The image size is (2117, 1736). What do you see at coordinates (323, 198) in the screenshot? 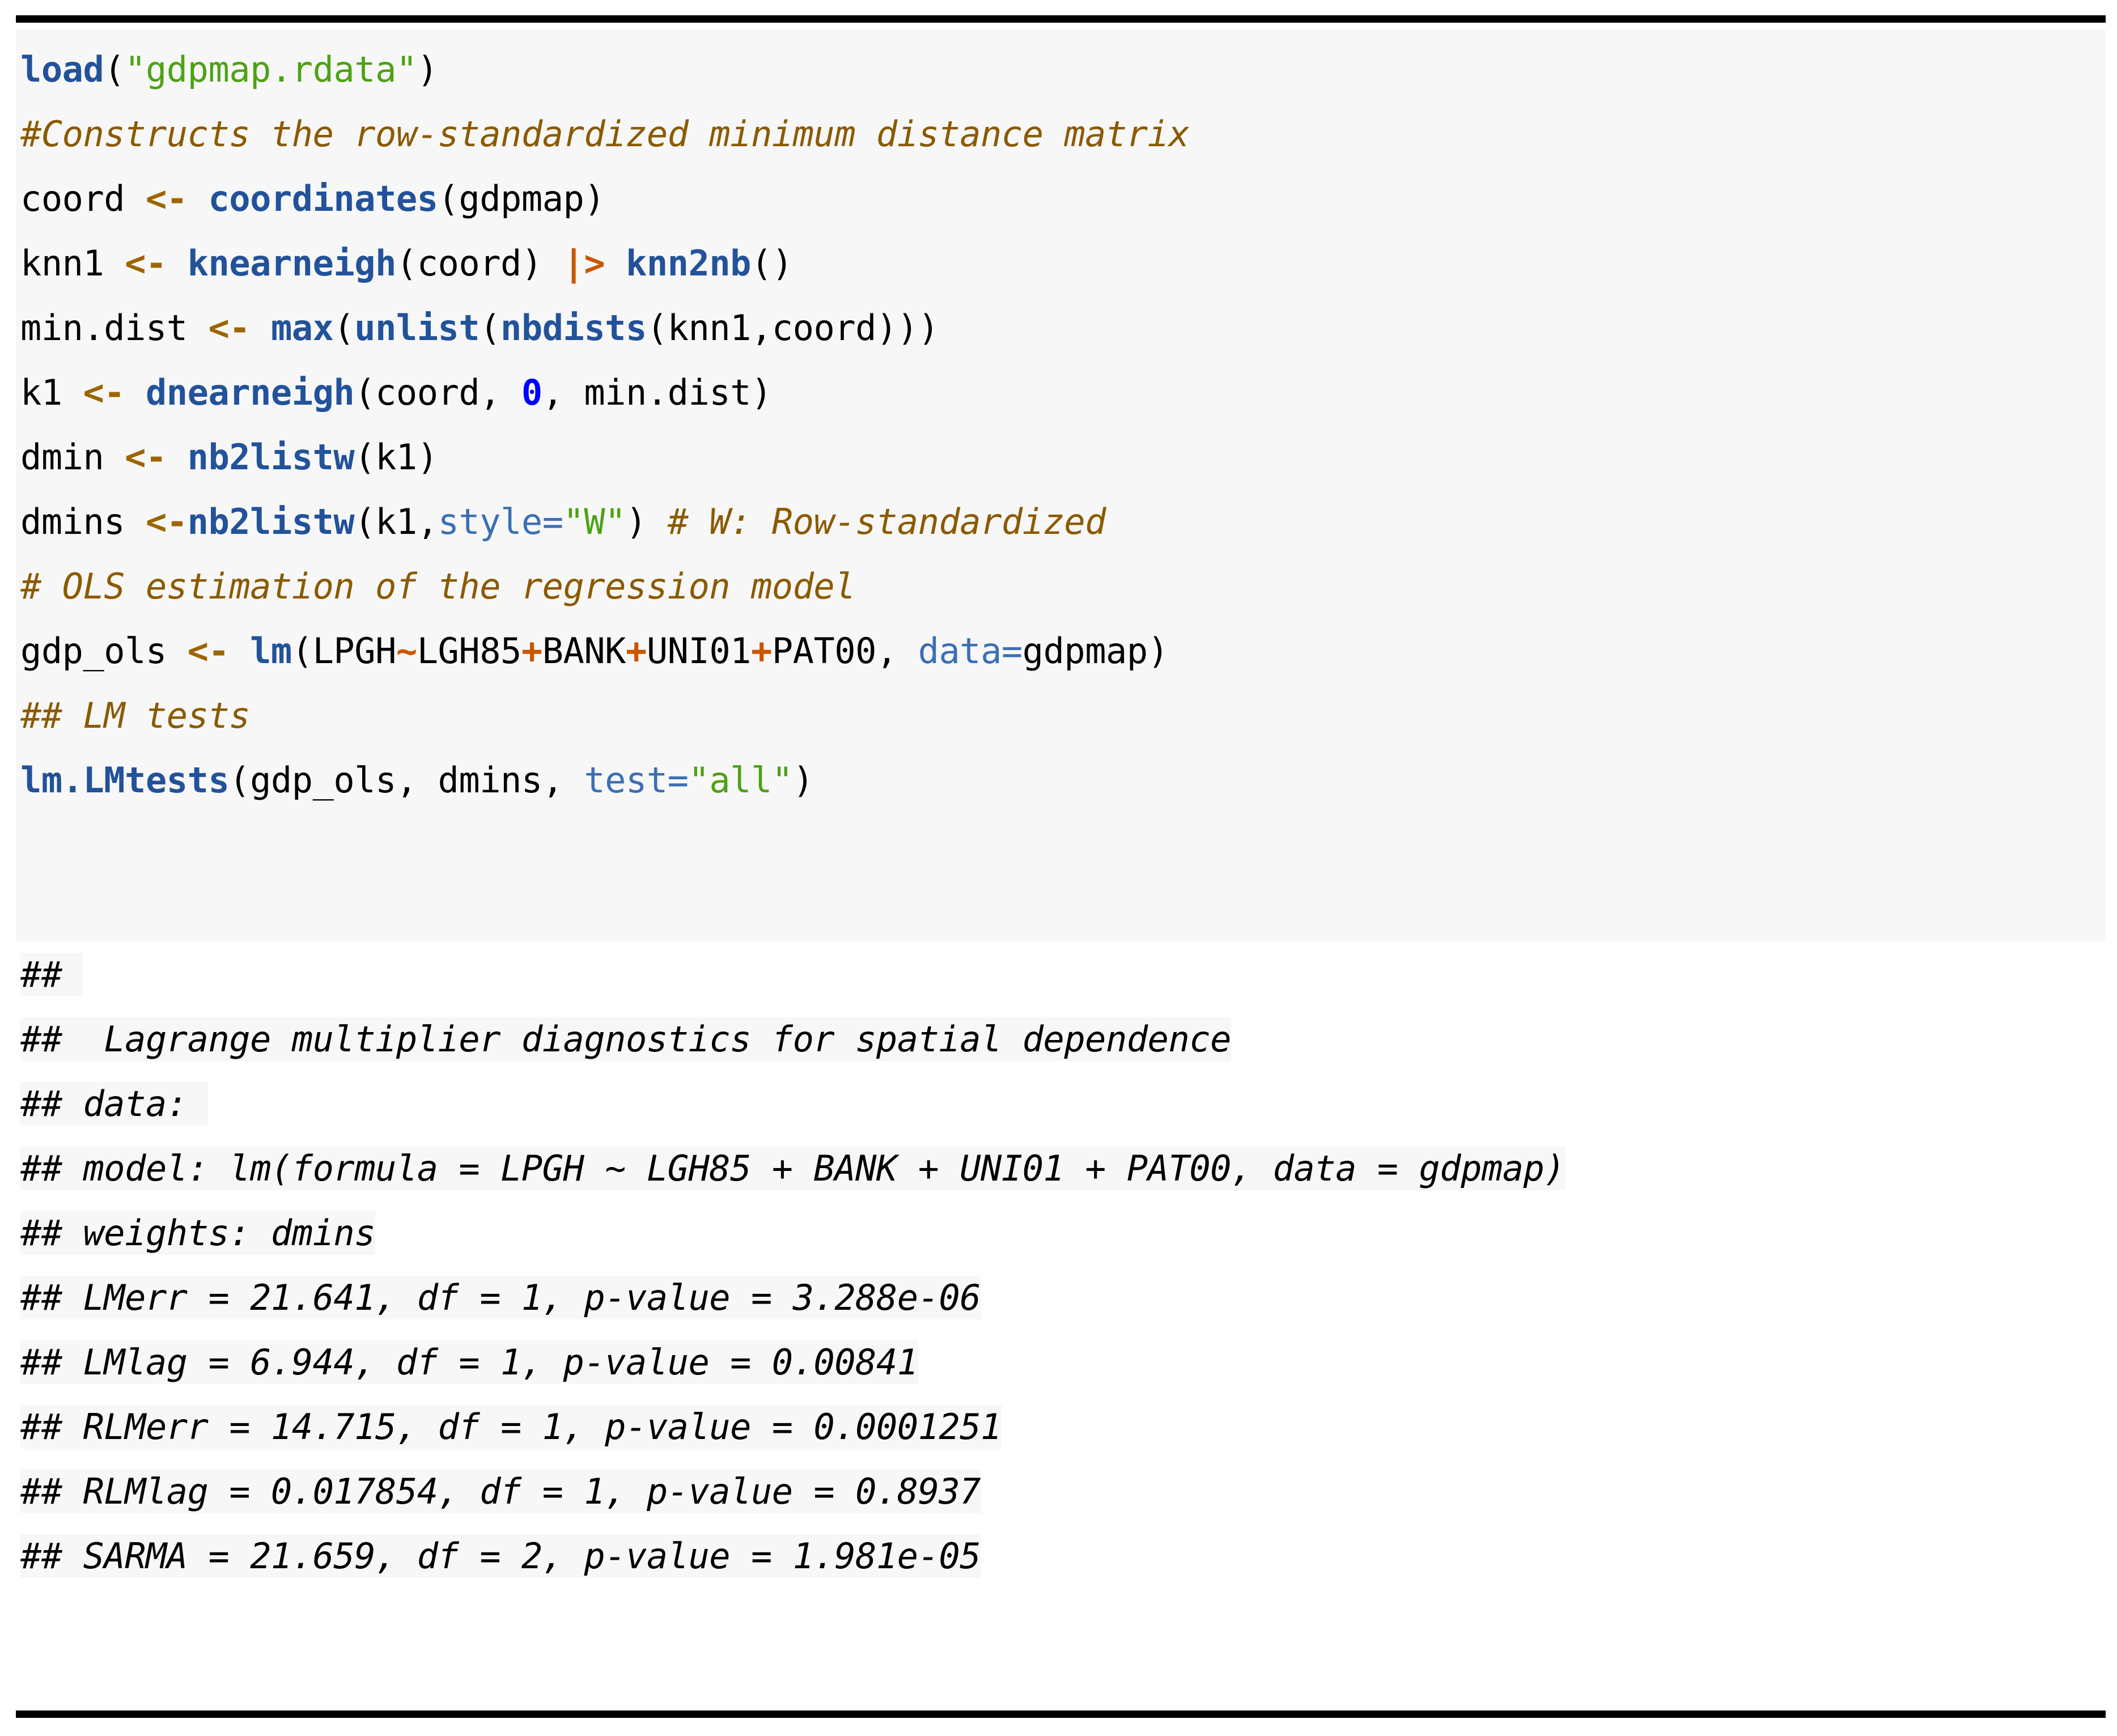
I see `token-fn: coordinates` at bounding box center [323, 198].